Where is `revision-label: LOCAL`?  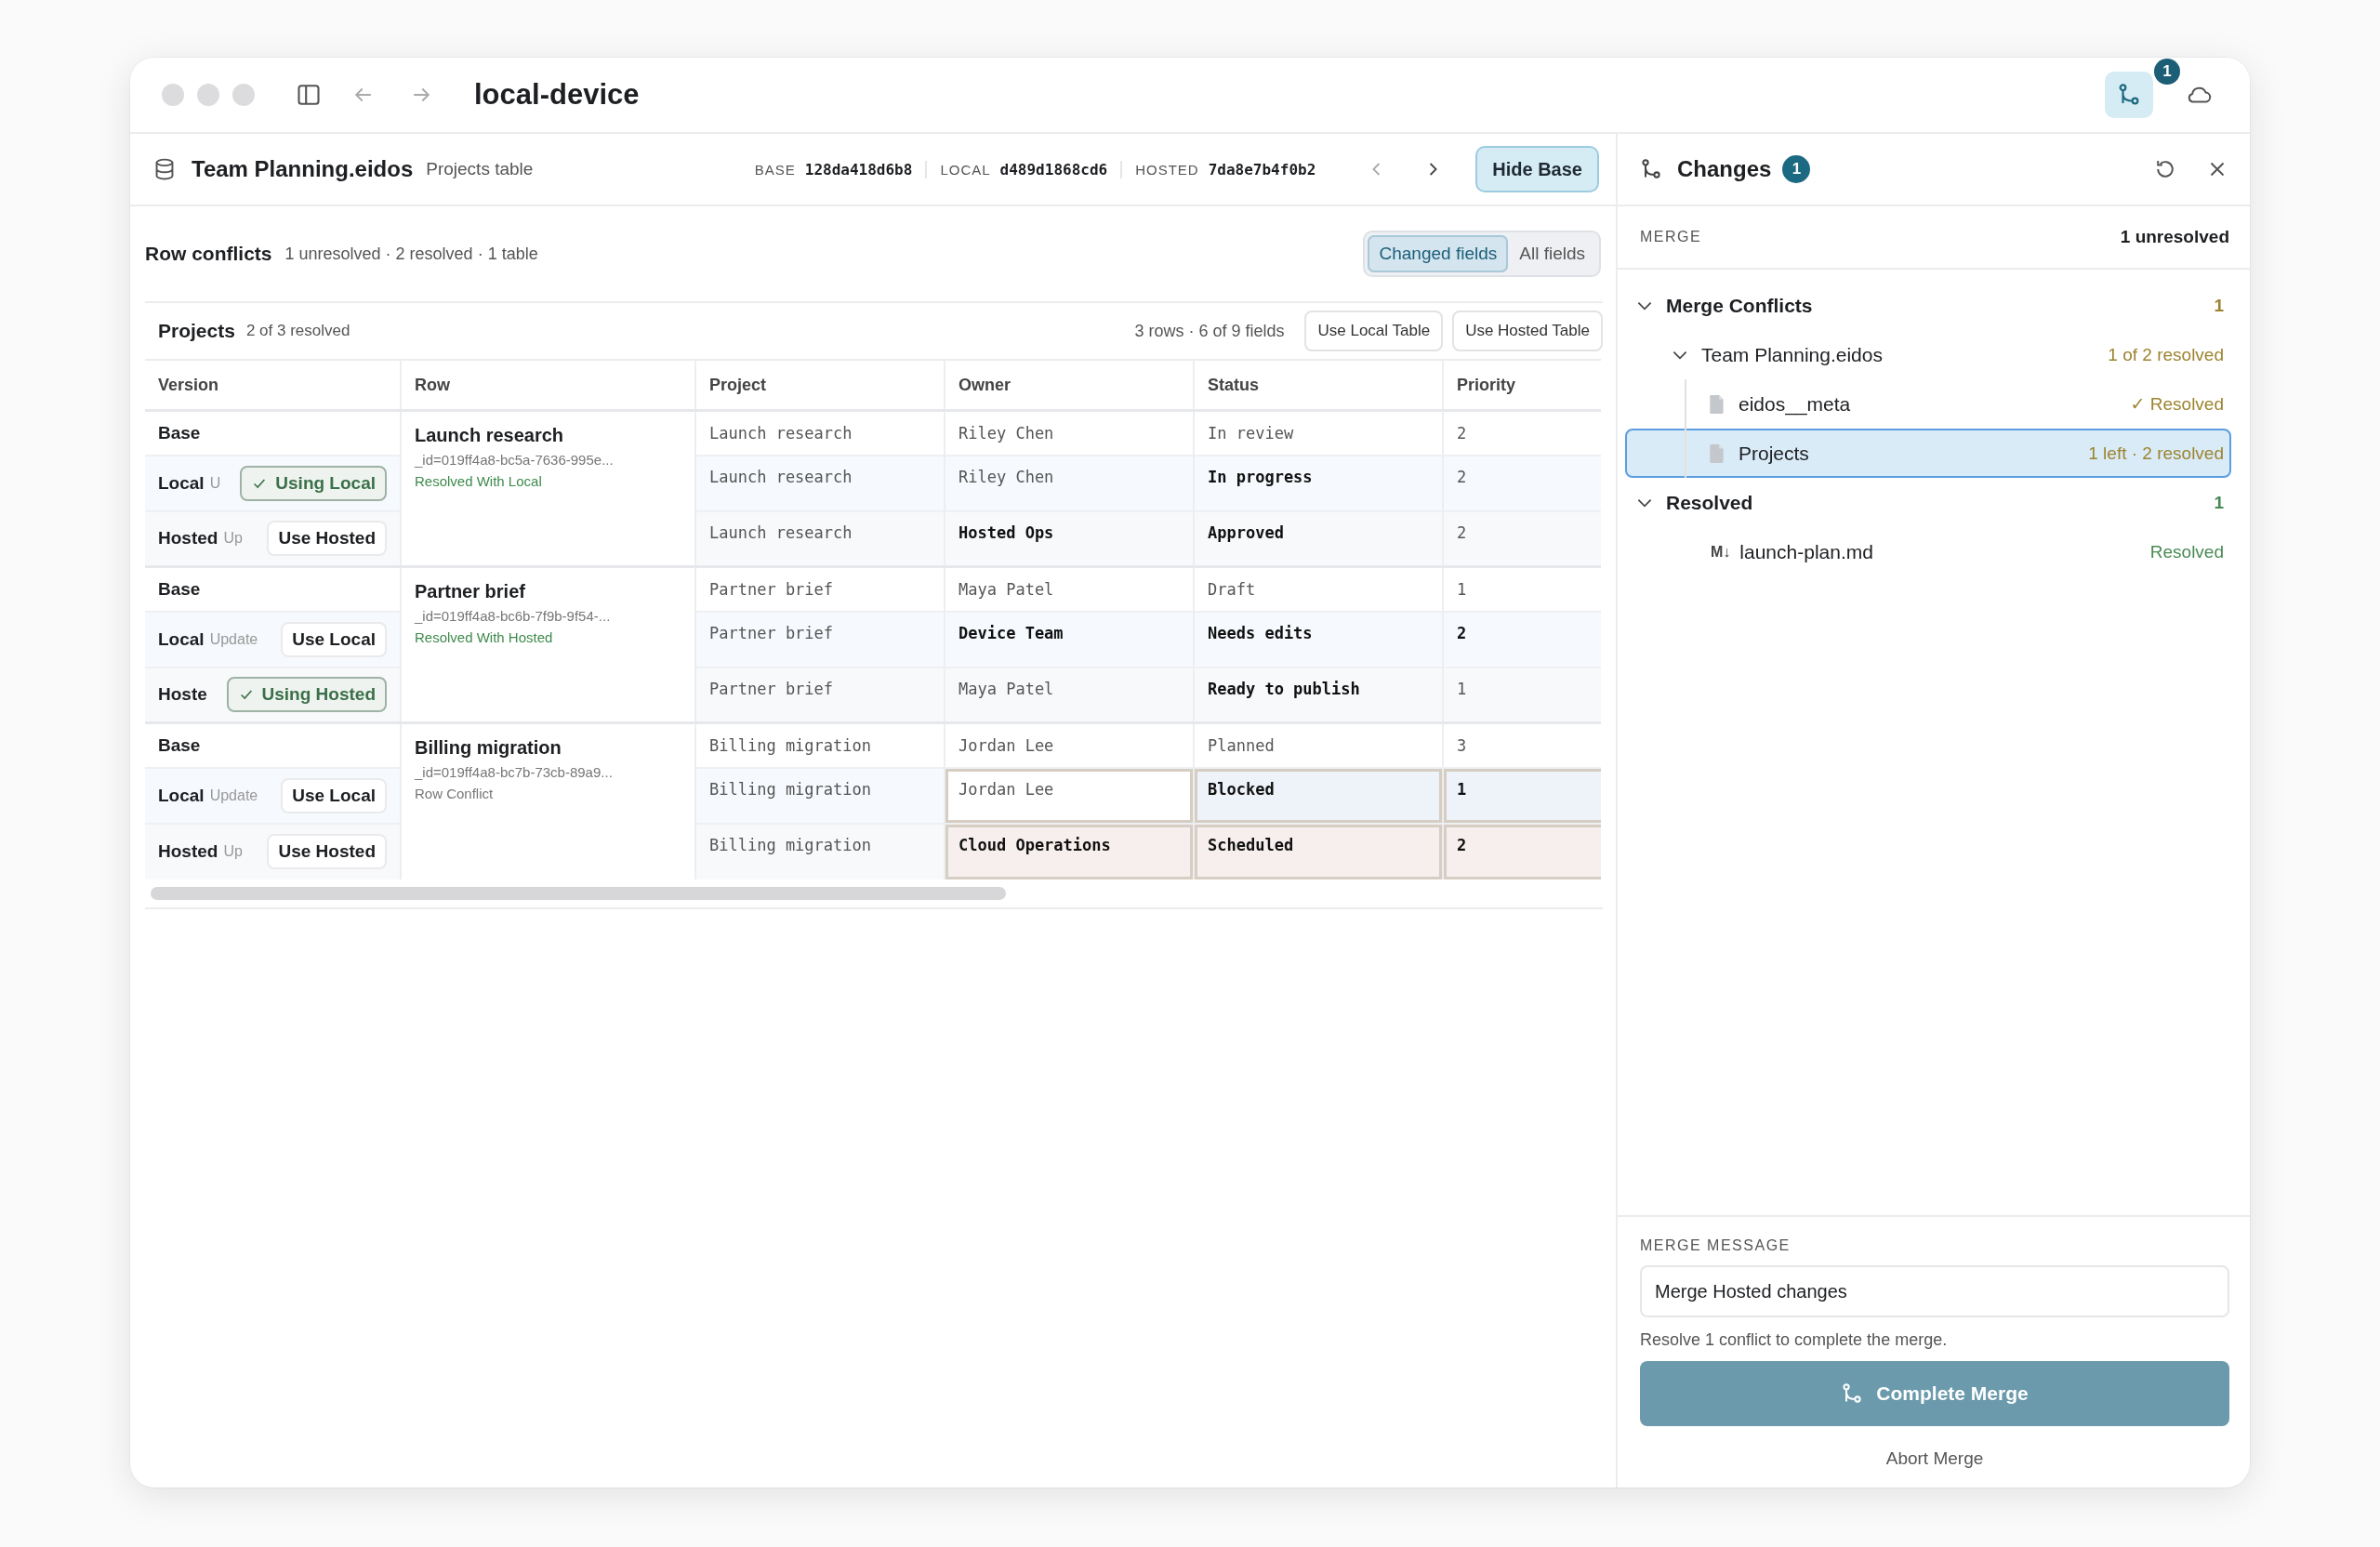 revision-label: LOCAL is located at coordinates (965, 169).